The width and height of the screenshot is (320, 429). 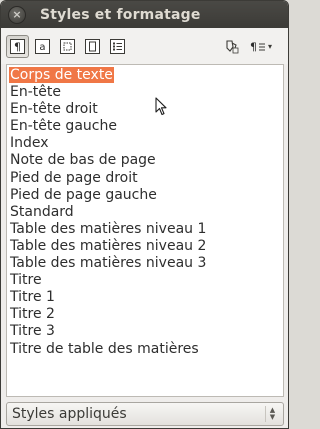 What do you see at coordinates (54, 109) in the screenshot?
I see `style-list-item-label: En-tête droit` at bounding box center [54, 109].